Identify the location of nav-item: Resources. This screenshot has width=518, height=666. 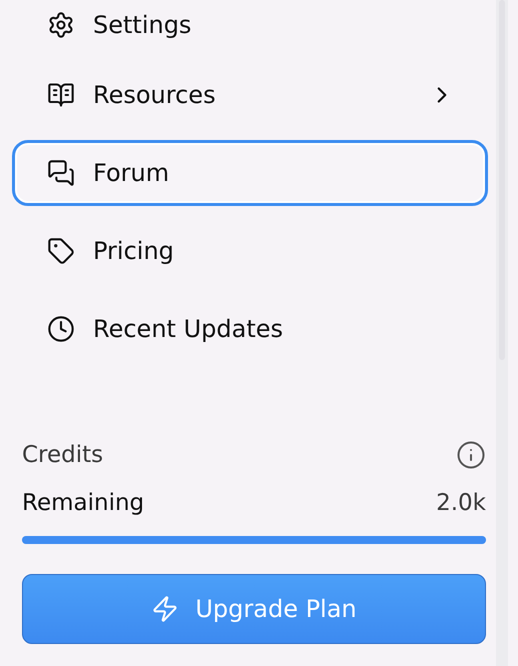
(250, 95).